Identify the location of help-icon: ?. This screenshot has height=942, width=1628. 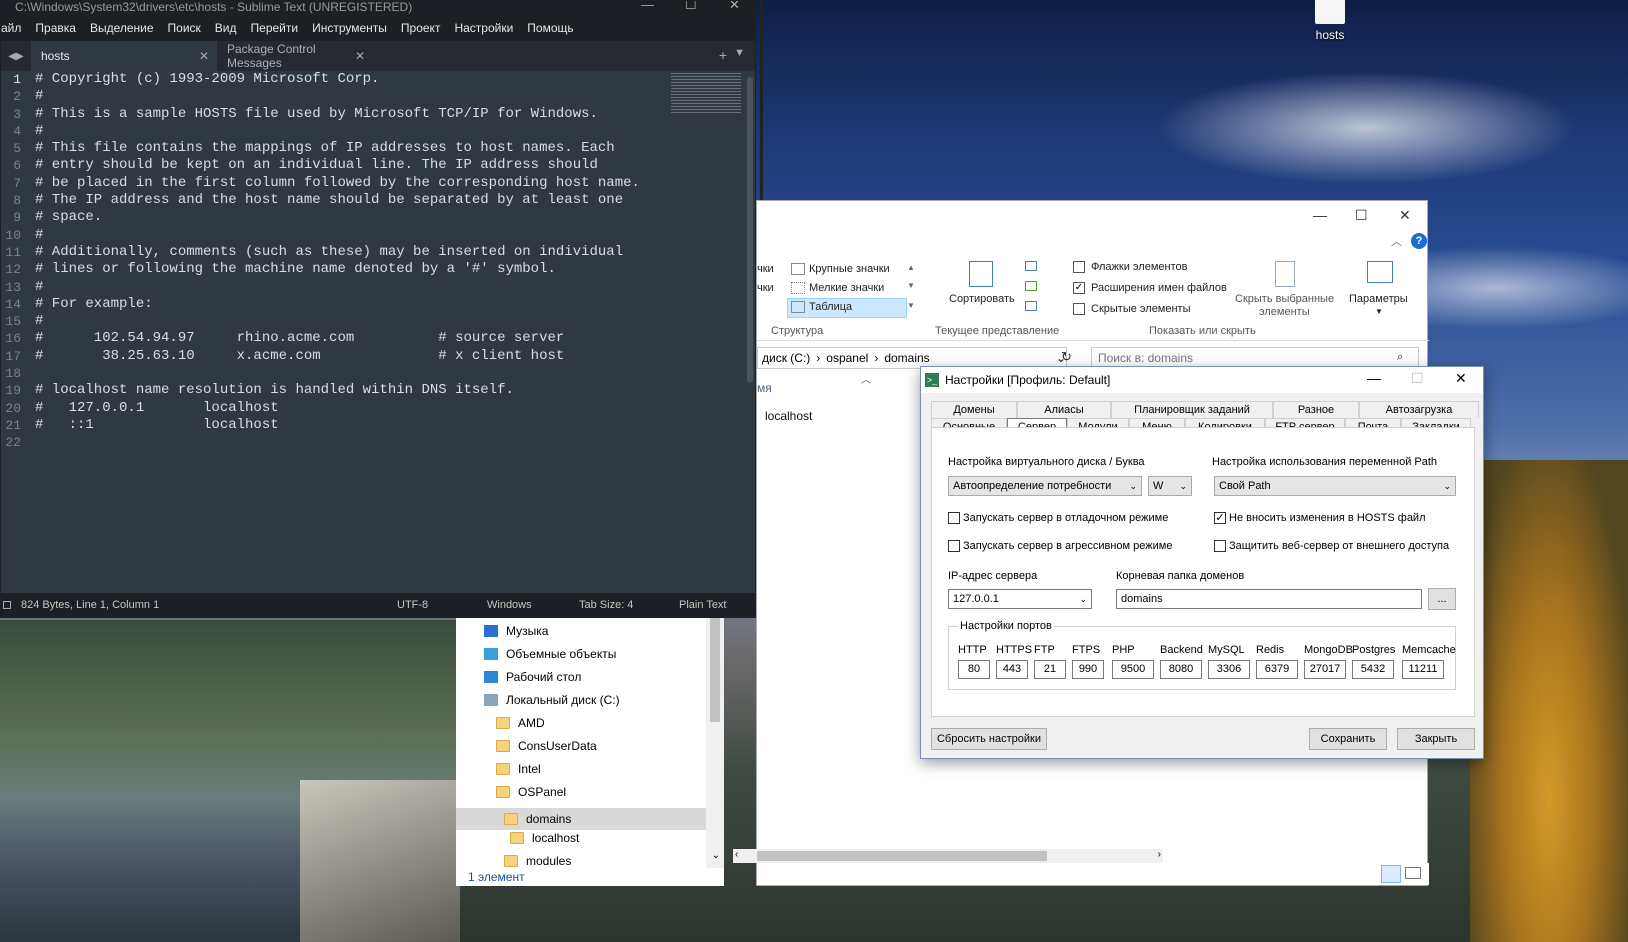
(1419, 241).